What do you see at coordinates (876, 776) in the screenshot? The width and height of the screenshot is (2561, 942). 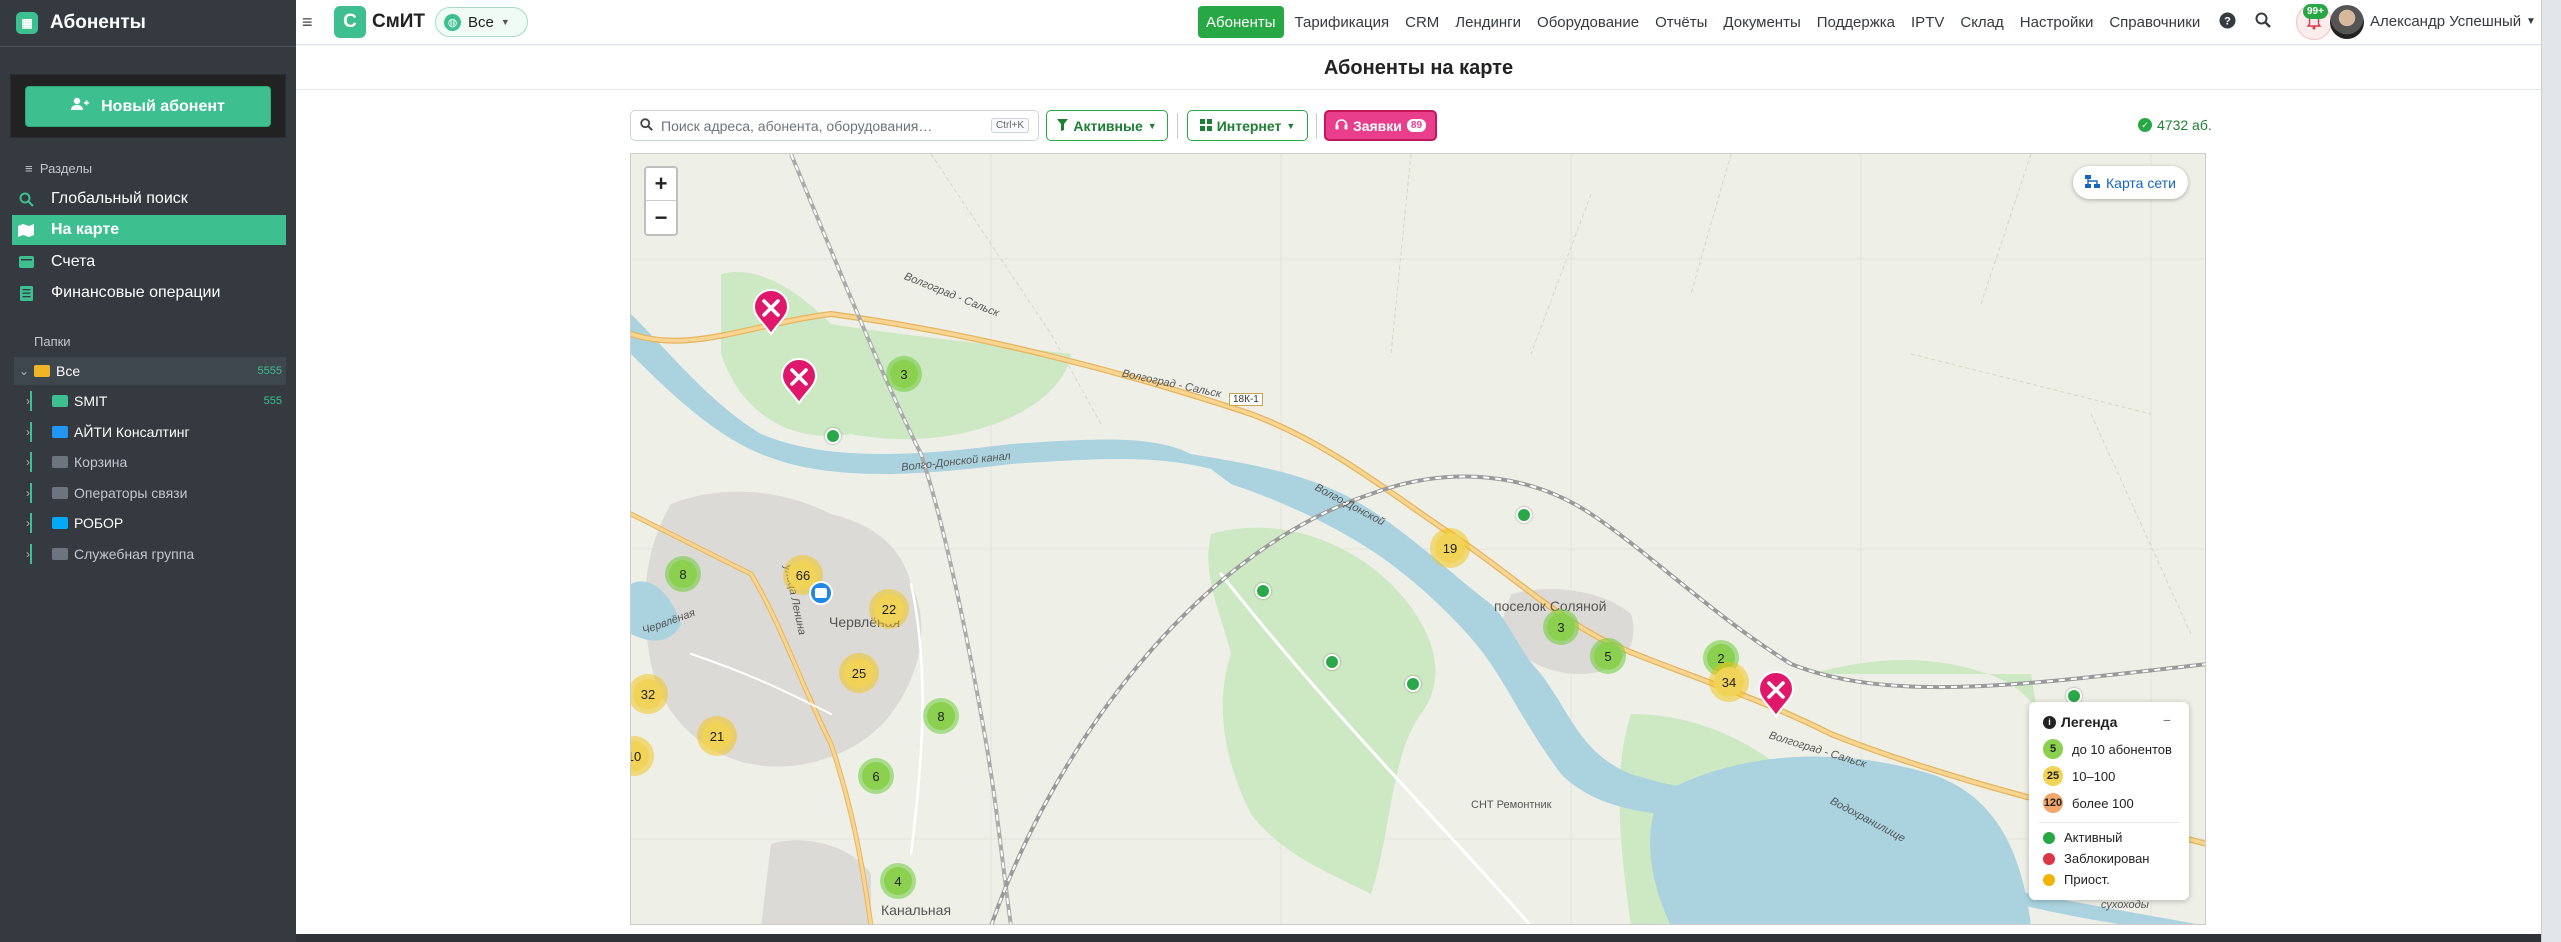 I see `map-cluster: 6` at bounding box center [876, 776].